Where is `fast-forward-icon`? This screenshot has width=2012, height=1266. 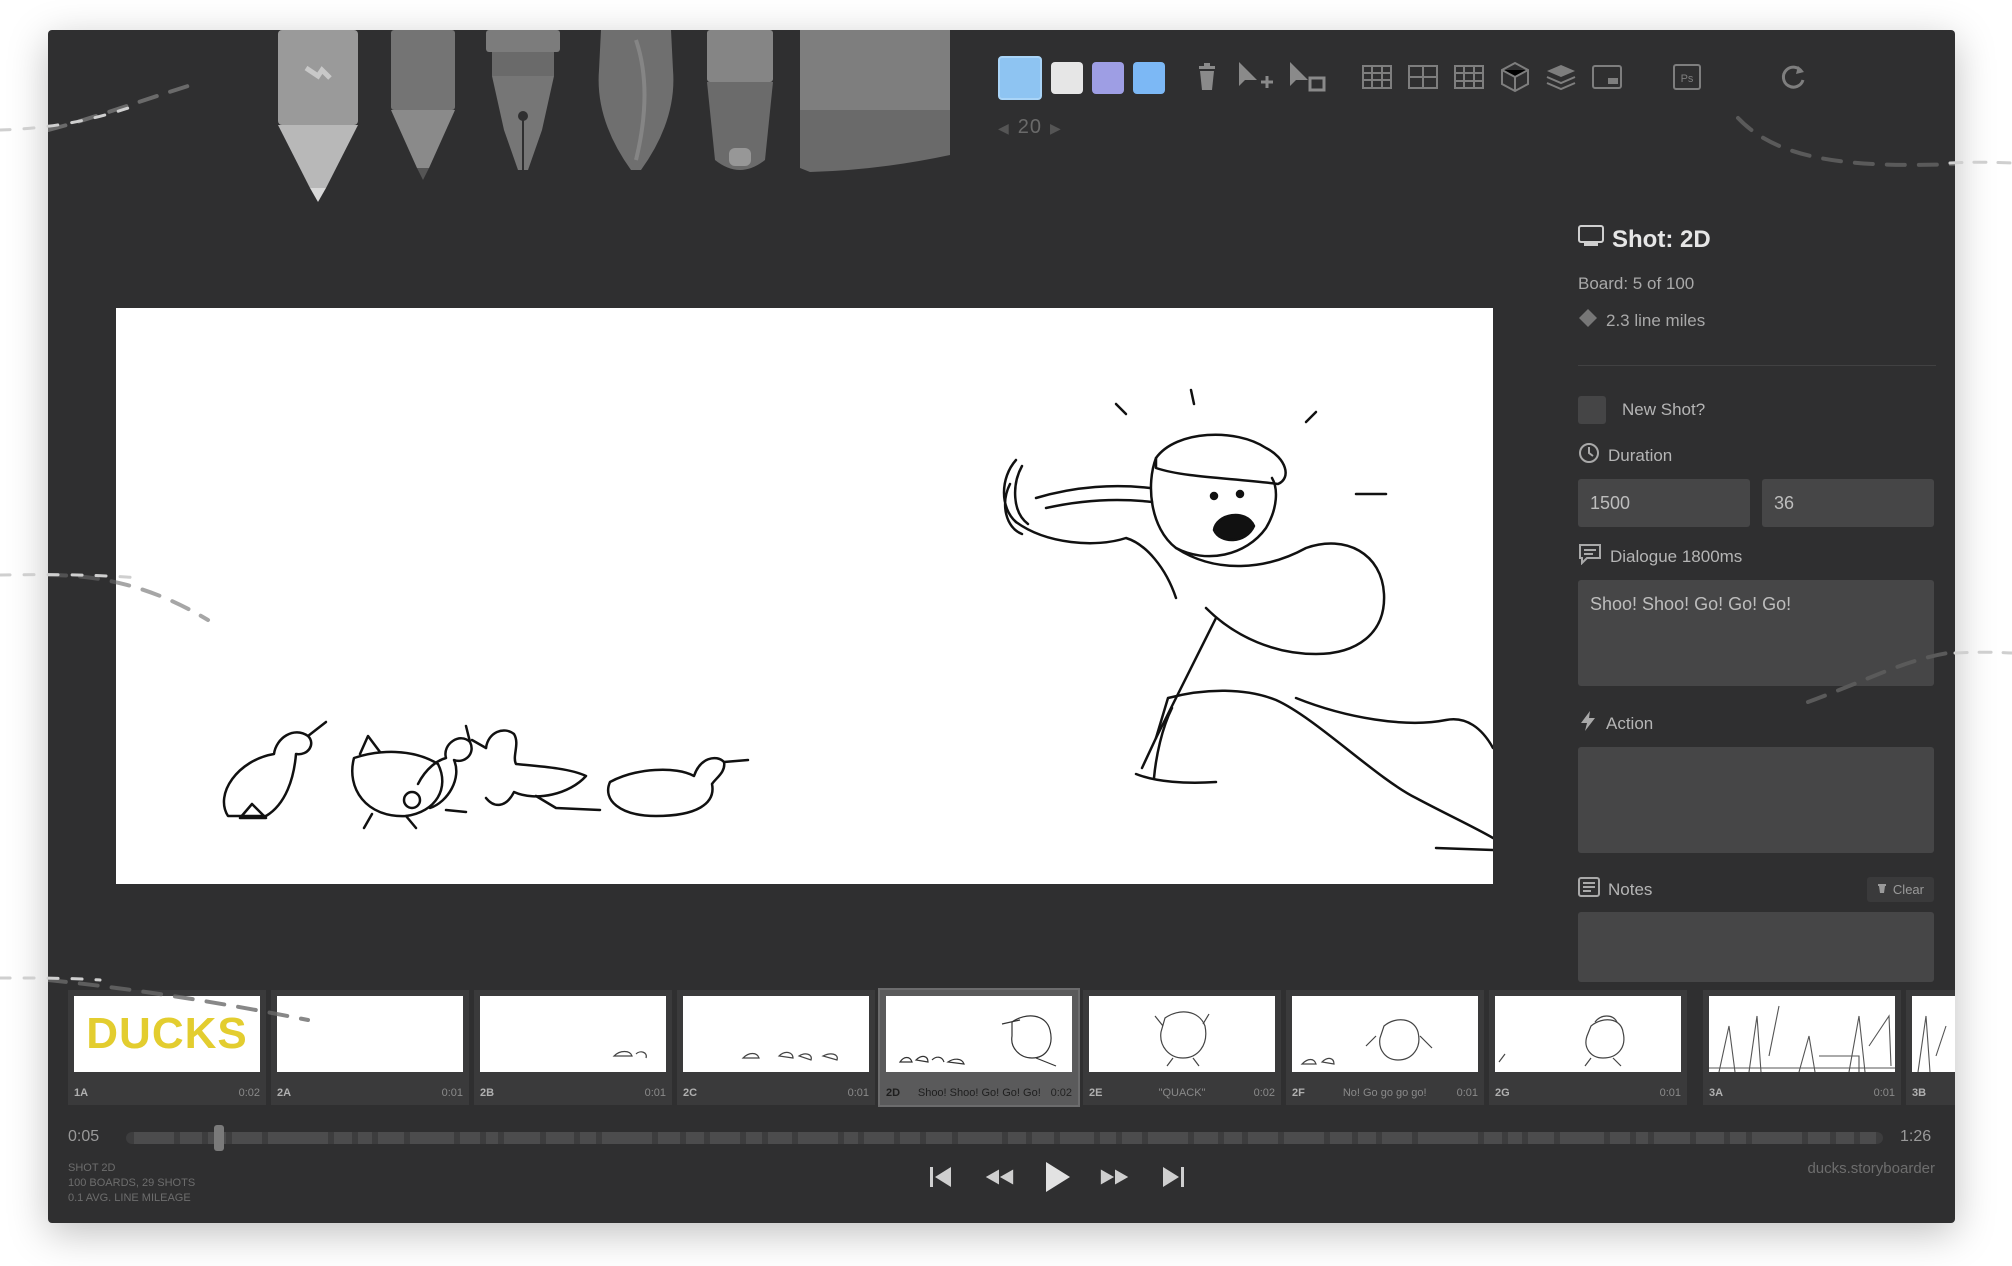
fast-forward-icon is located at coordinates (1115, 1177).